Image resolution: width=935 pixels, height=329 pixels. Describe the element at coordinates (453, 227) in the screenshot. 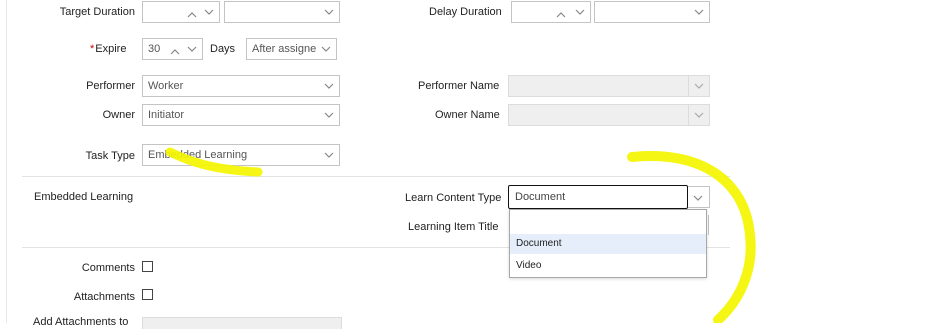

I see `learning-item-title-label: Learning Item Title` at that location.